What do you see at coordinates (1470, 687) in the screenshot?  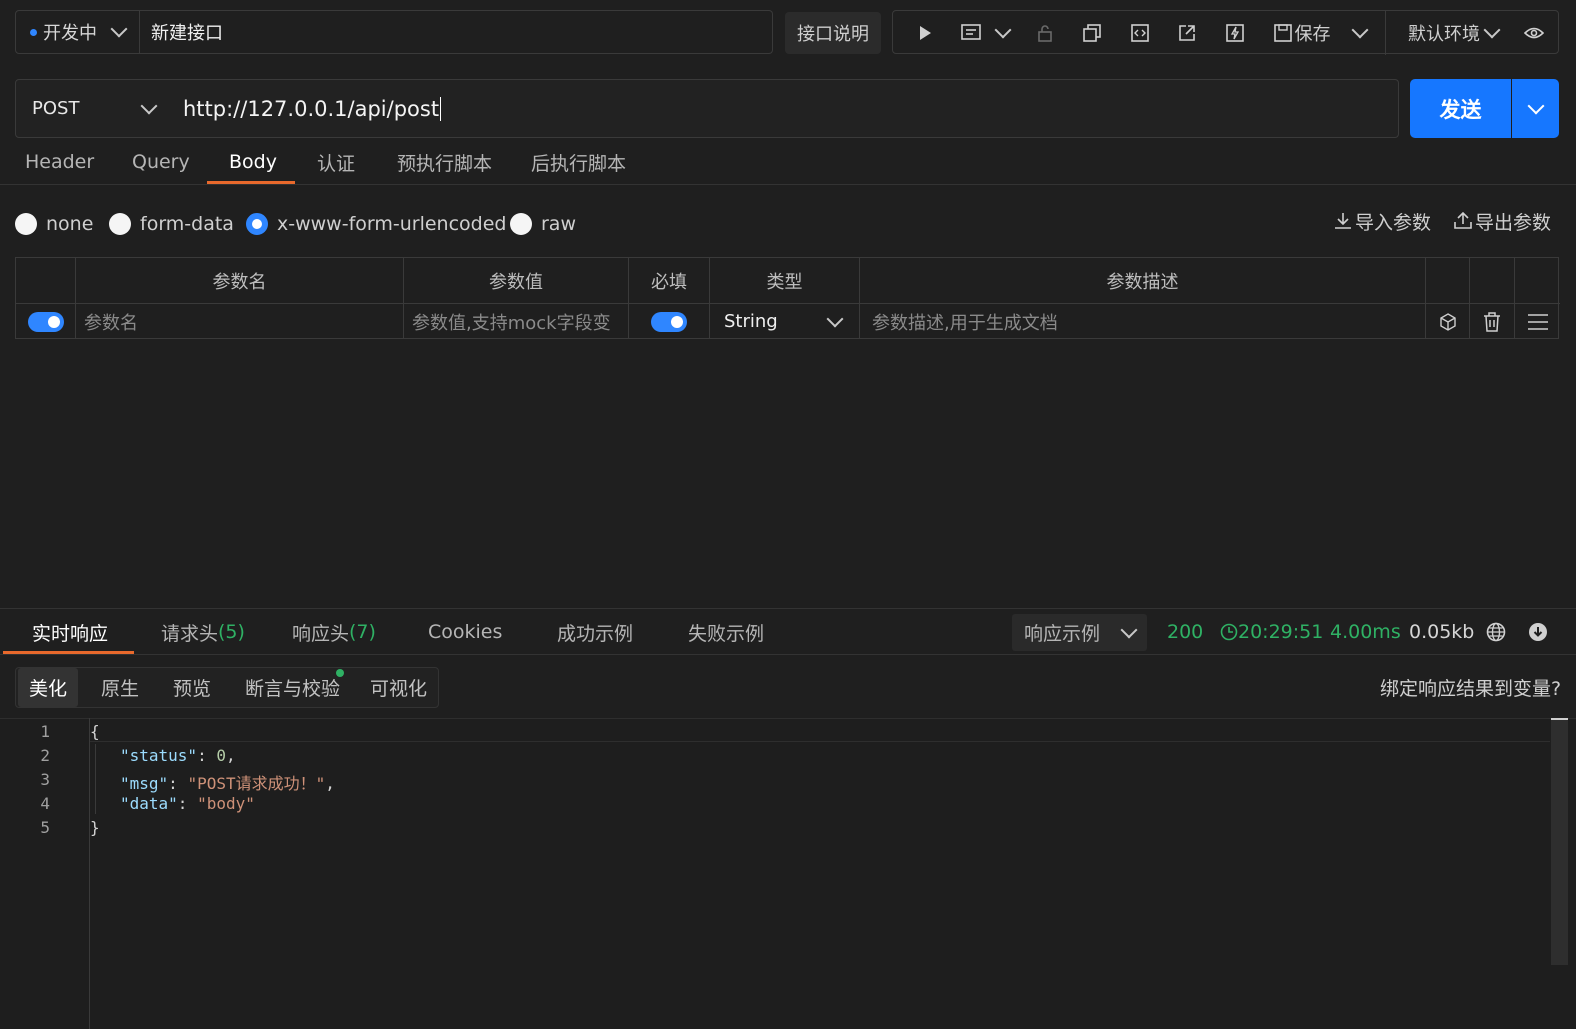 I see `bind-response-link: 绑定响应结果到变量?` at bounding box center [1470, 687].